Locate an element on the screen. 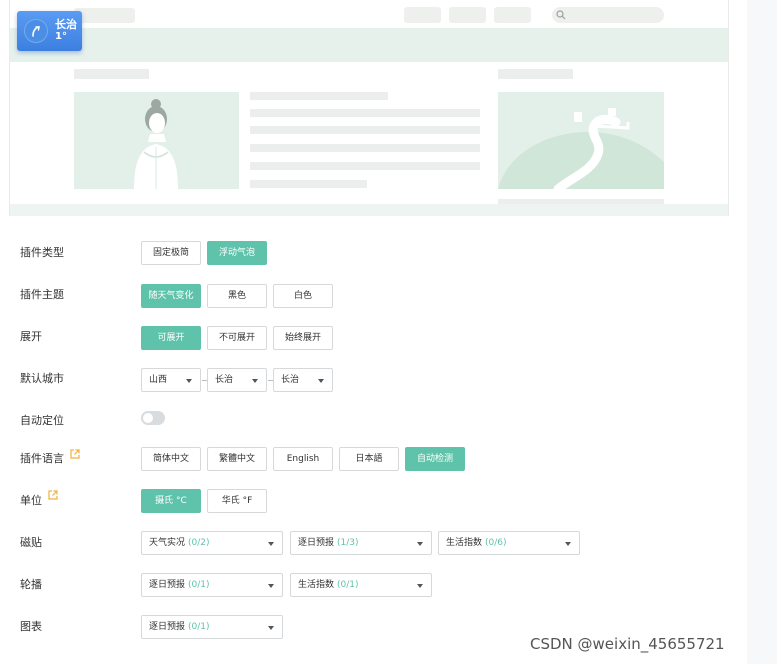 The image size is (777, 664). option-fixed-minimal: 固定极简 is located at coordinates (171, 253).